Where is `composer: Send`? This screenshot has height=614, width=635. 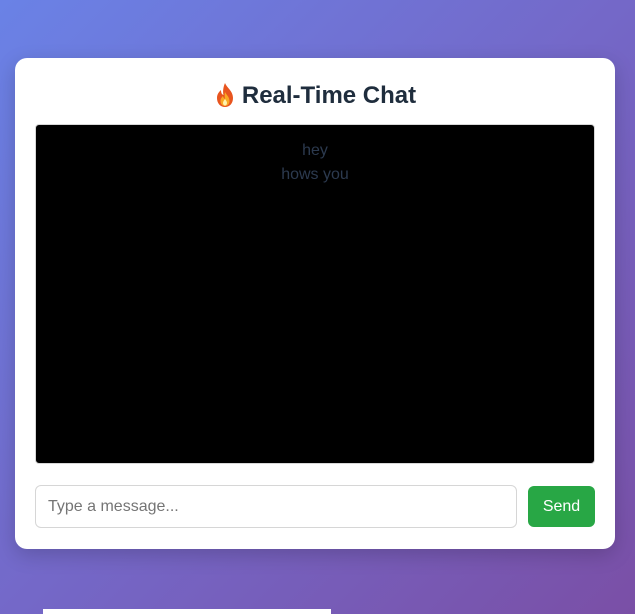 composer: Send is located at coordinates (315, 507).